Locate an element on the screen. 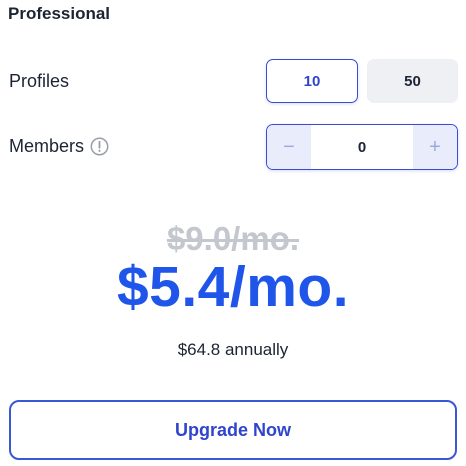  upgrade-now-label: Upgrade Now is located at coordinates (232, 429).